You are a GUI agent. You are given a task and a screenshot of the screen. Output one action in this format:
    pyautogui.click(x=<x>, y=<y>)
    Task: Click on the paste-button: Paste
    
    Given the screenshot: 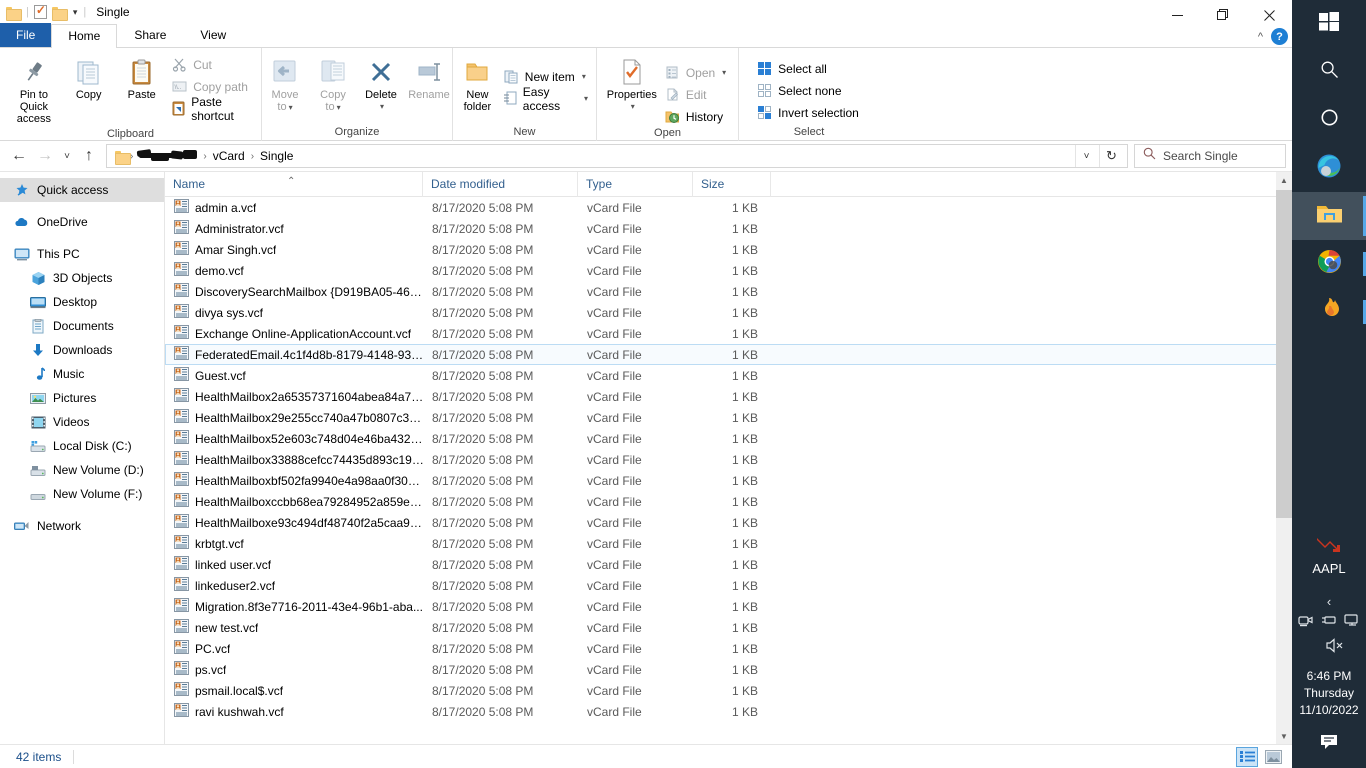 What is the action you would take?
    pyautogui.click(x=141, y=78)
    